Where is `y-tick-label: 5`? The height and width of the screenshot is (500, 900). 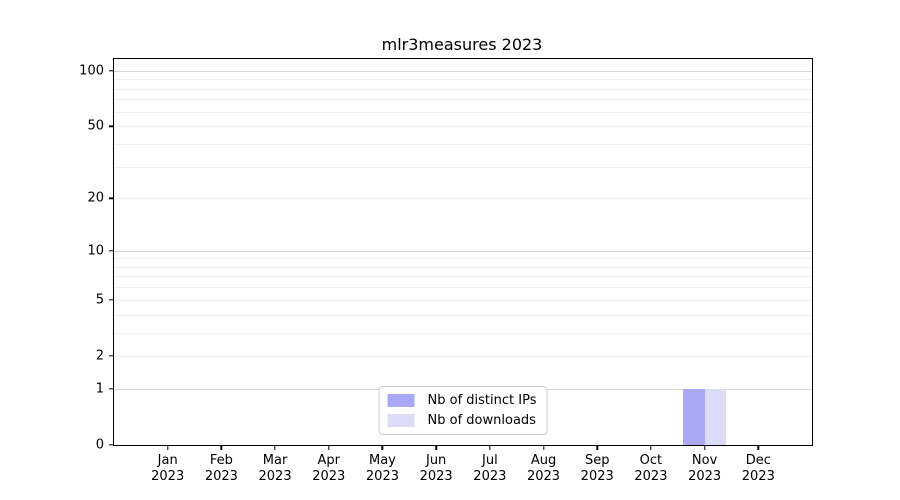 y-tick-label: 5 is located at coordinates (99, 300).